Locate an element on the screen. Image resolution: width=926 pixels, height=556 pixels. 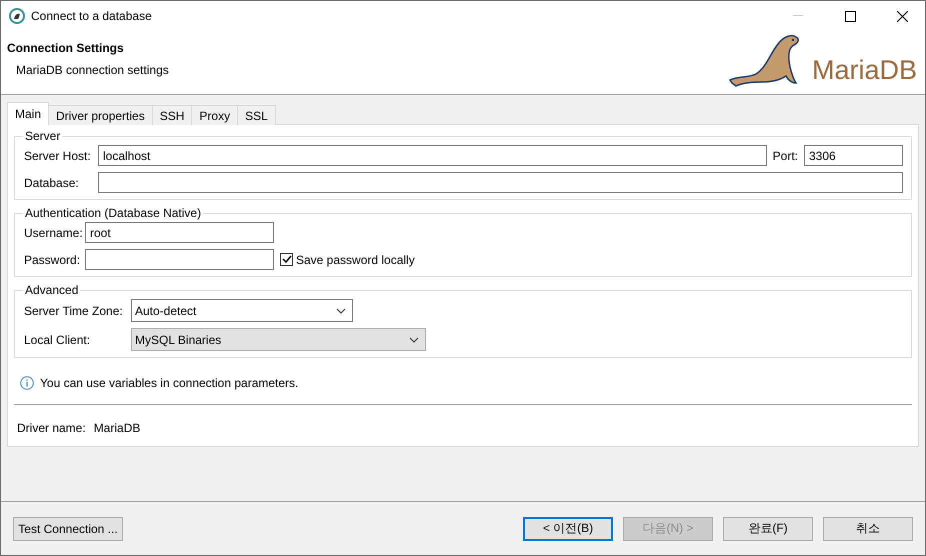
checkbox-label: Save password locally is located at coordinates (355, 259).